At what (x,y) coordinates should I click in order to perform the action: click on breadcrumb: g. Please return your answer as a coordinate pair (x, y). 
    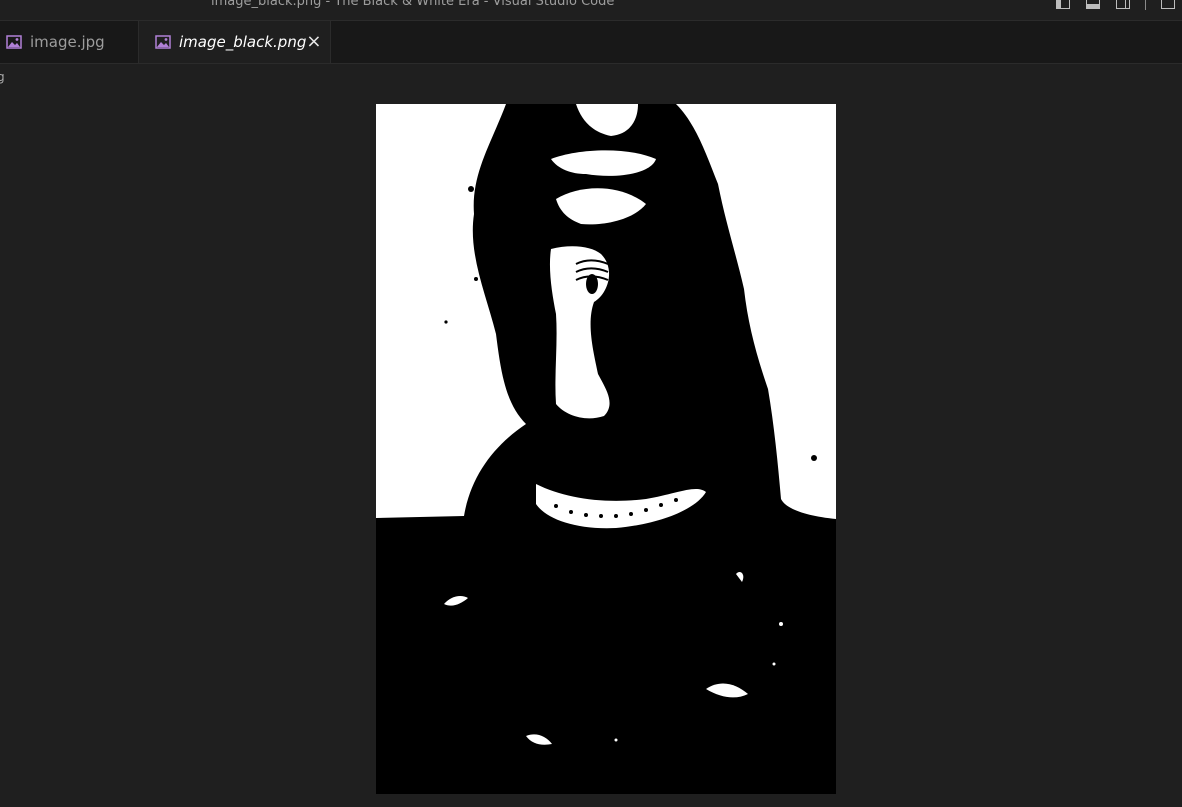
    Looking at the image, I should click on (2, 77).